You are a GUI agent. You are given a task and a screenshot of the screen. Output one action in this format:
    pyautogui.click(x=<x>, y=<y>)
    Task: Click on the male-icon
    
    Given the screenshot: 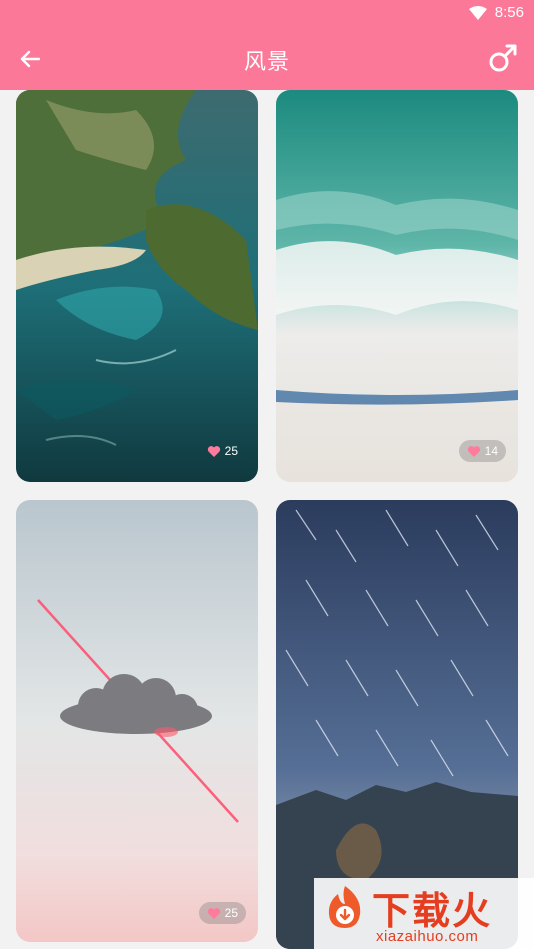 What is the action you would take?
    pyautogui.click(x=503, y=58)
    